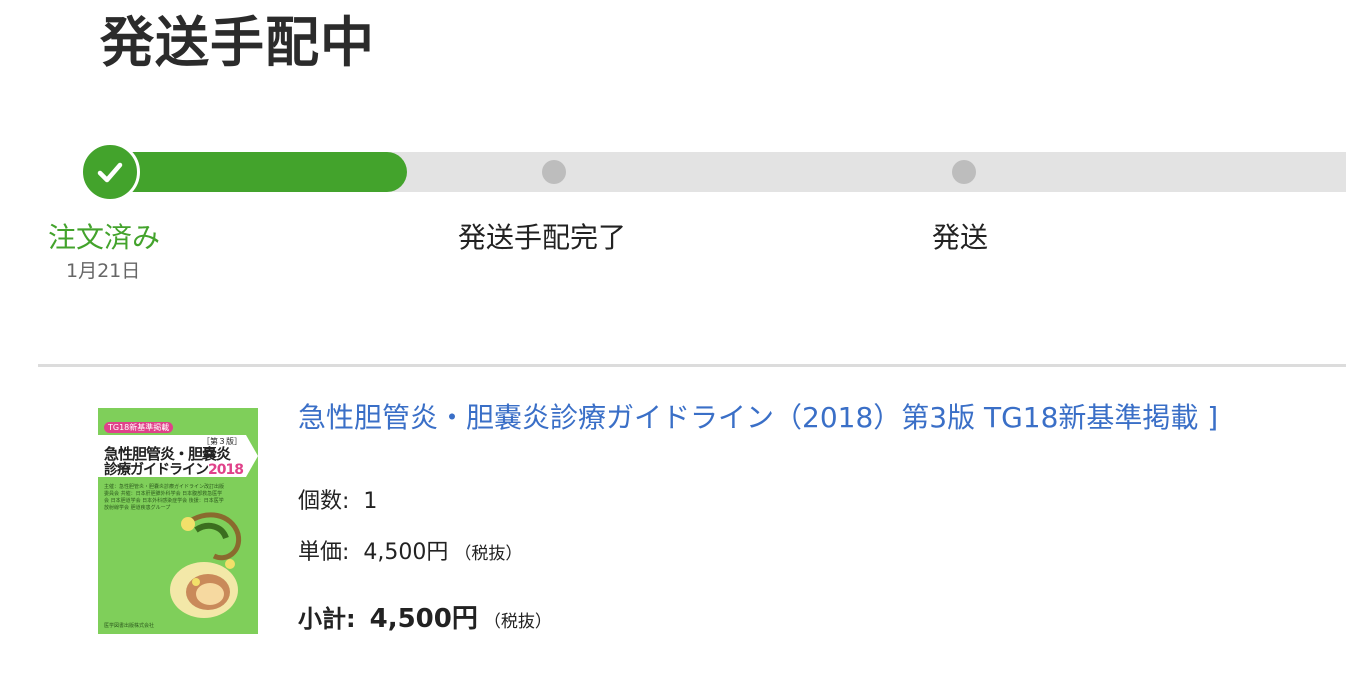  Describe the element at coordinates (542, 237) in the screenshot. I see `step-2-label: 発送手配完了` at that location.